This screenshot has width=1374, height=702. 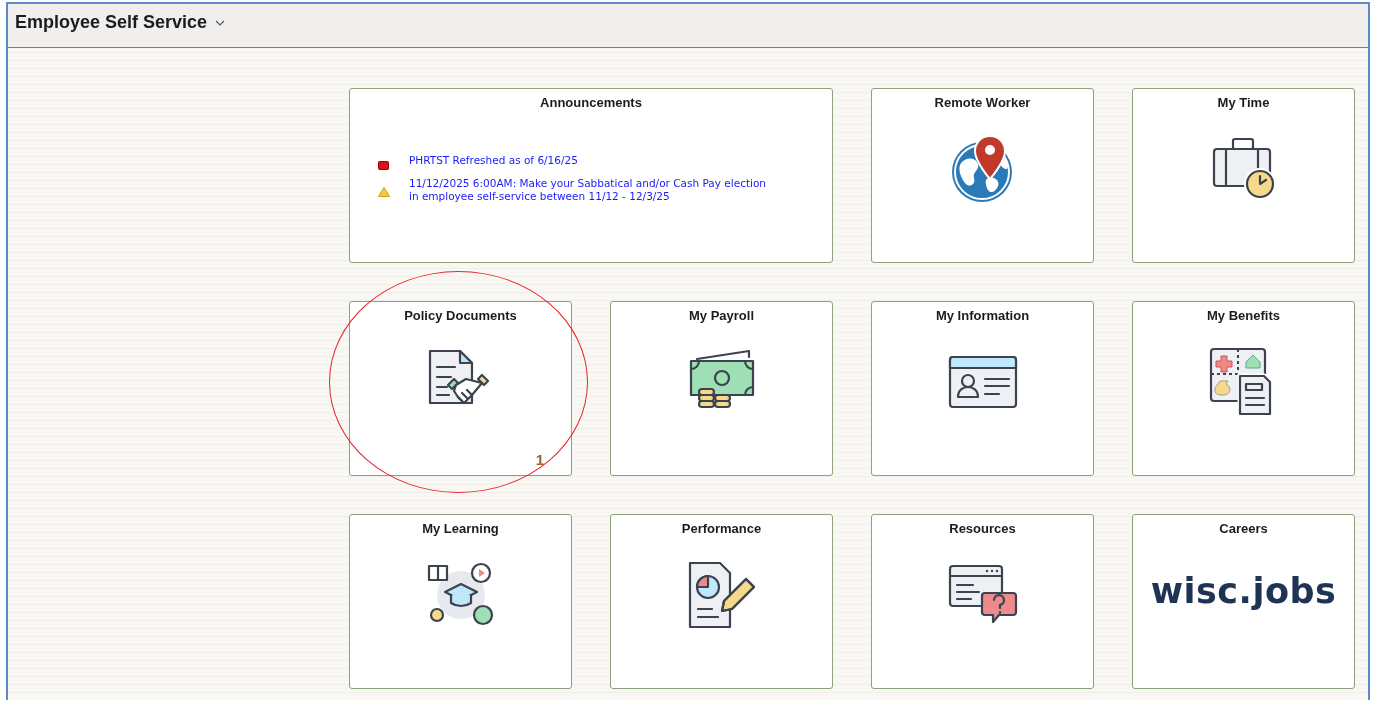 What do you see at coordinates (982, 528) in the screenshot?
I see `tile-title: Resources` at bounding box center [982, 528].